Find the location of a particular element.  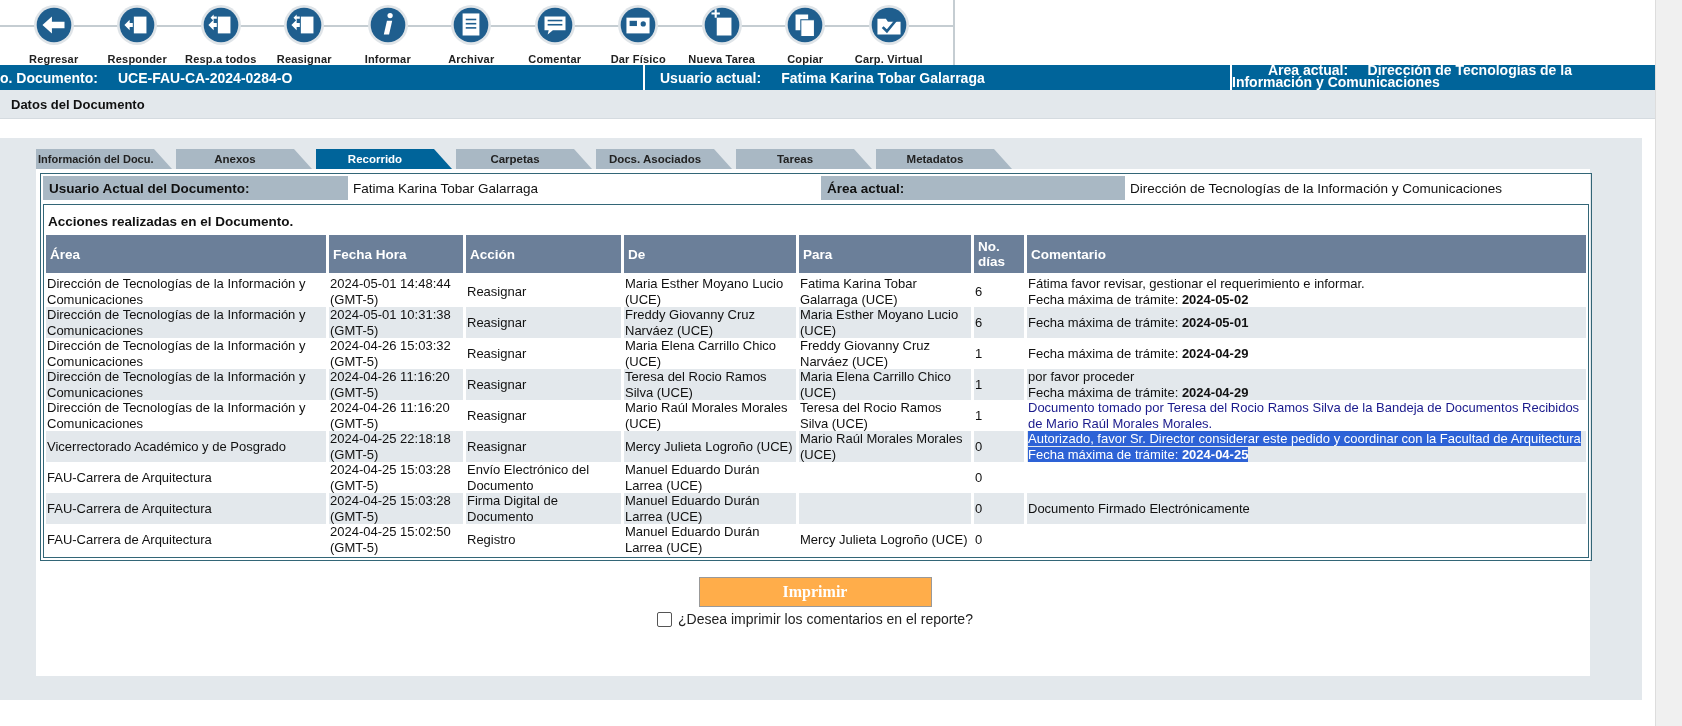

comment-cell: Autorizado, favor Sr. Director considerar este pedido y coordinar con la Facultad de Arquitectura Fecha máxima de trámite: 2024-04-25 is located at coordinates (1306, 446).